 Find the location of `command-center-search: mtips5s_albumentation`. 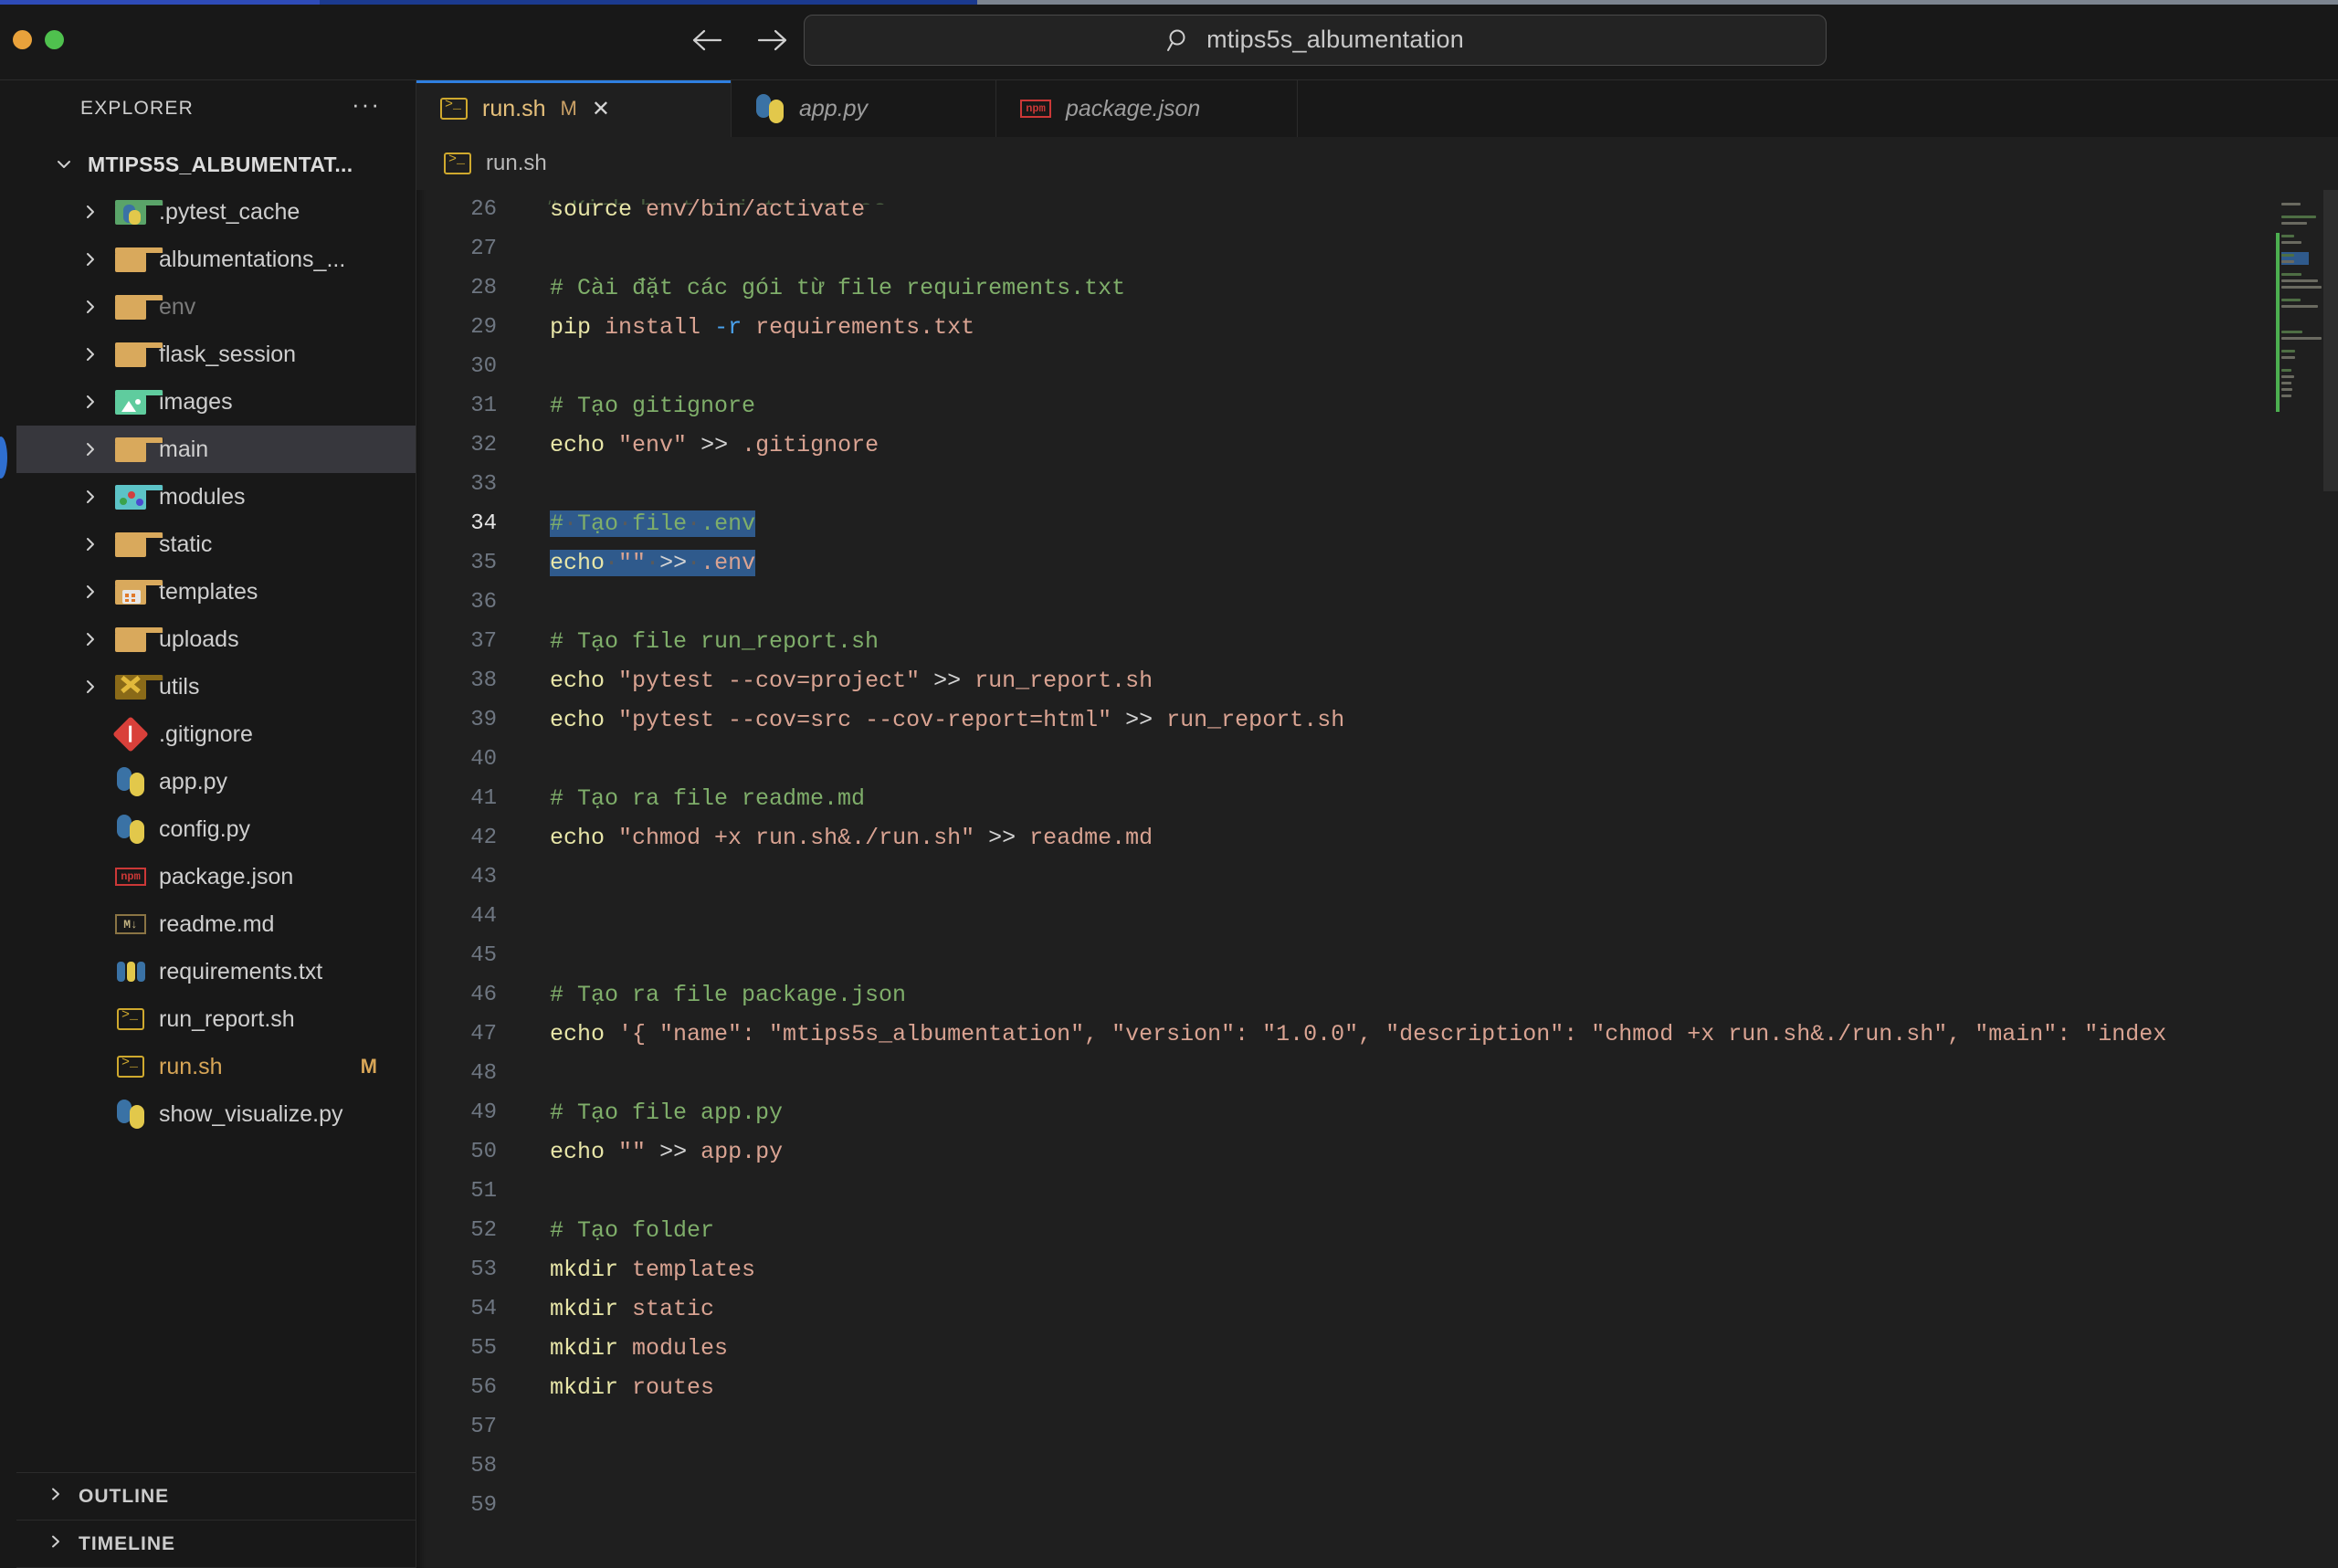

command-center-search: mtips5s_albumentation is located at coordinates (1316, 40).